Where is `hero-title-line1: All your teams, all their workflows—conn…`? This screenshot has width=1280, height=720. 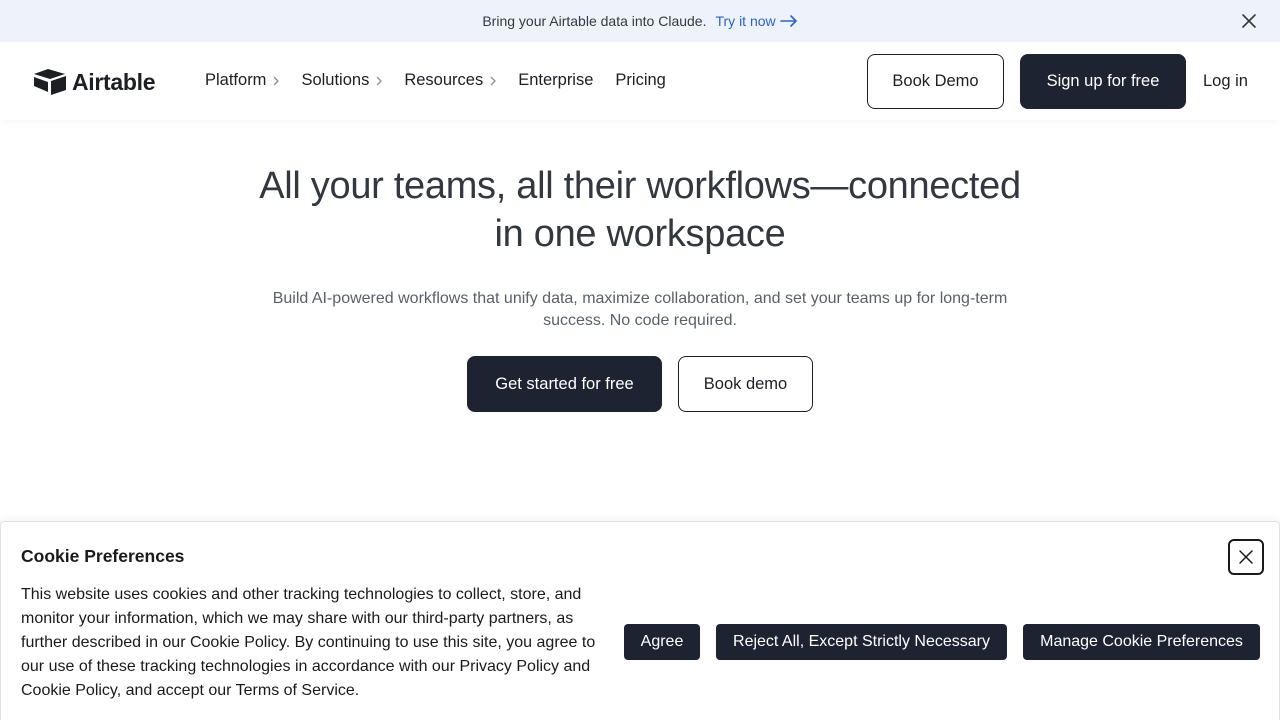
hero-title-line1: All your teams, all their workflows—conn… is located at coordinates (640, 186).